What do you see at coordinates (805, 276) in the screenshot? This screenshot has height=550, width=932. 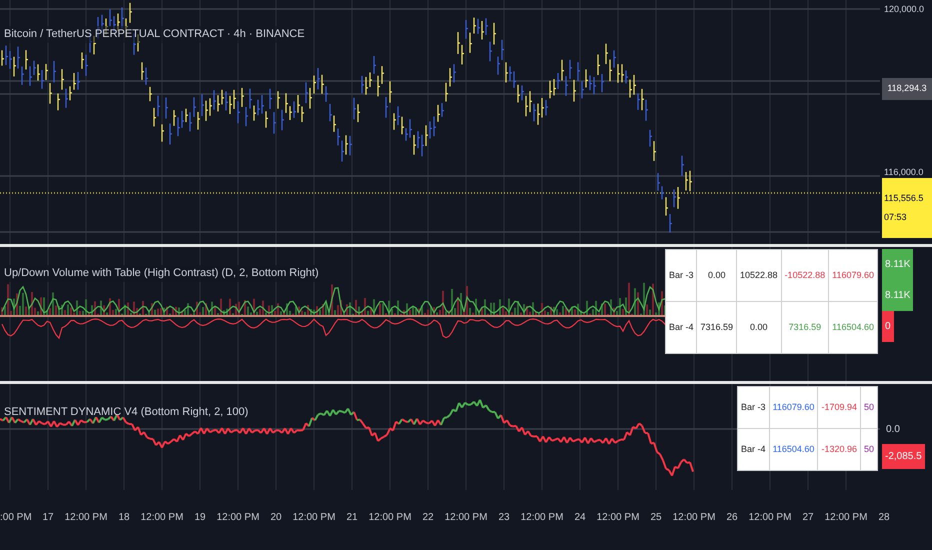 I see `table-cell: -10522.88` at bounding box center [805, 276].